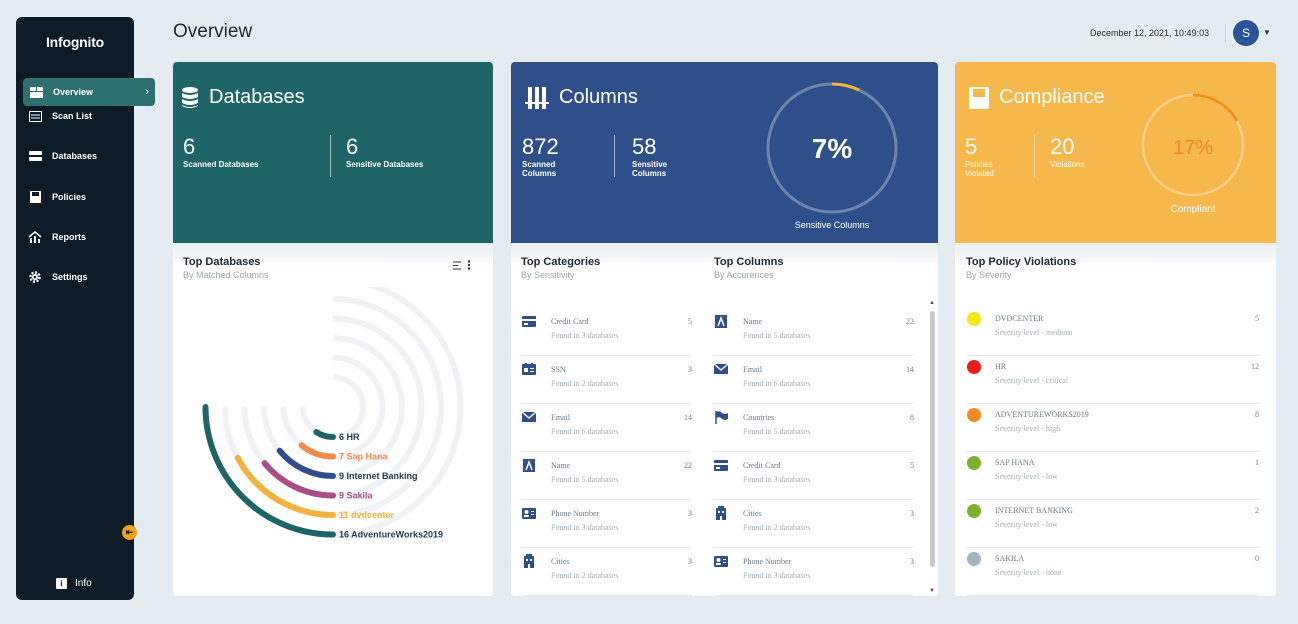 The height and width of the screenshot is (624, 1298). I want to click on columns-icon, so click(537, 97).